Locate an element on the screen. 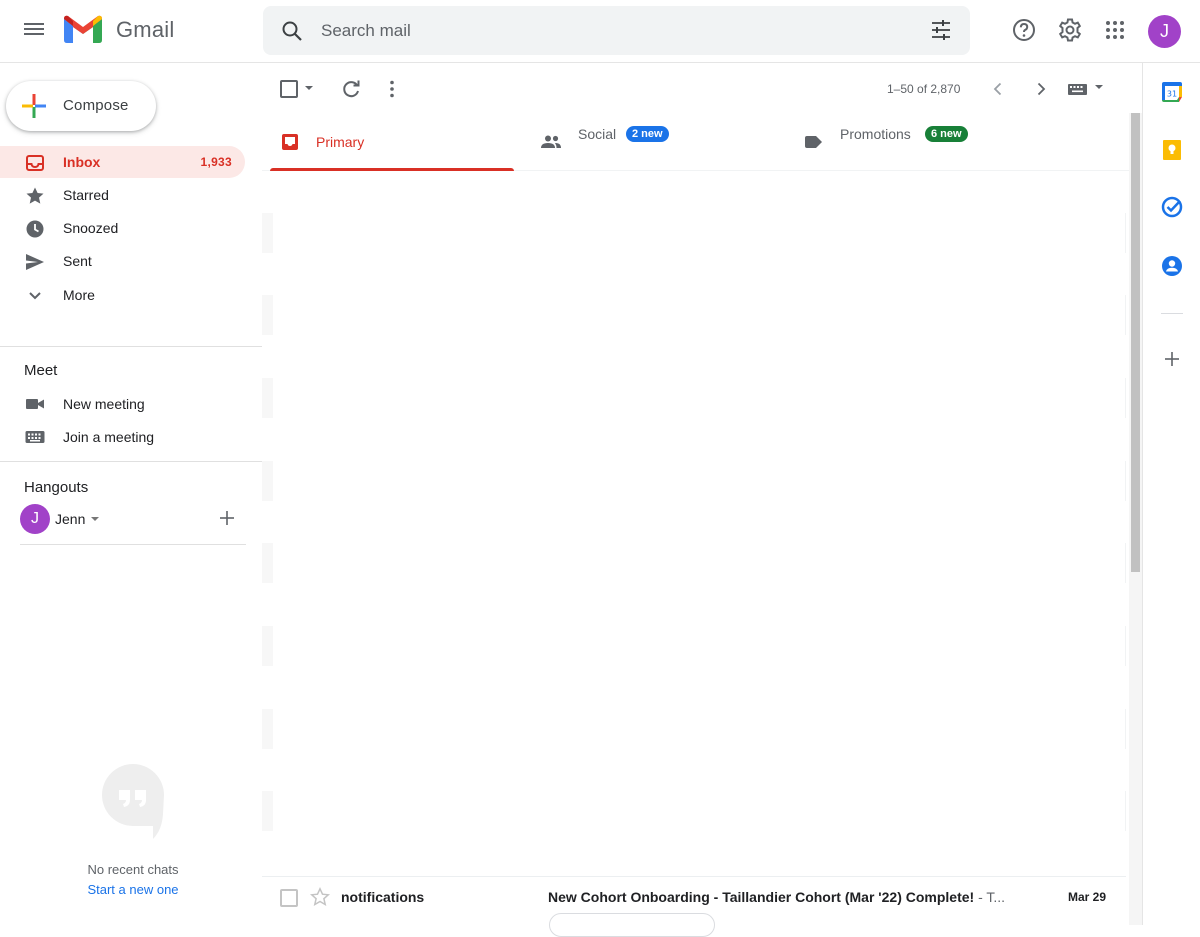 Image resolution: width=1200 pixels, height=937 pixels. compose-label: Compose is located at coordinates (96, 105).